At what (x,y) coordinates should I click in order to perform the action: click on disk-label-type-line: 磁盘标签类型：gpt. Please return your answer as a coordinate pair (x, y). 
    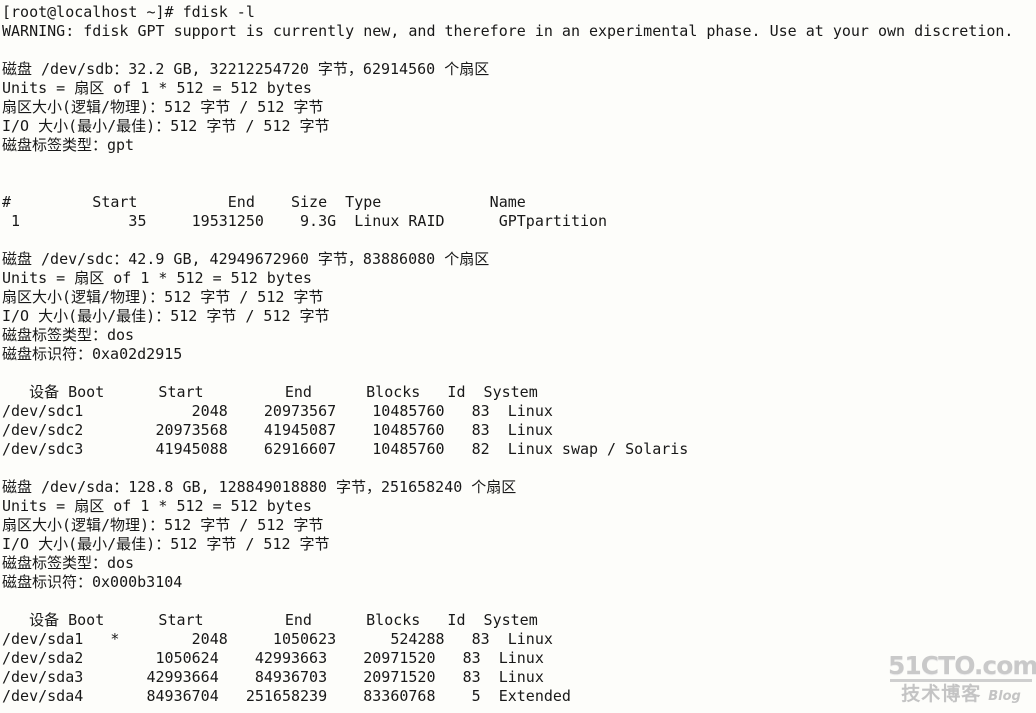
    Looking at the image, I should click on (68, 145).